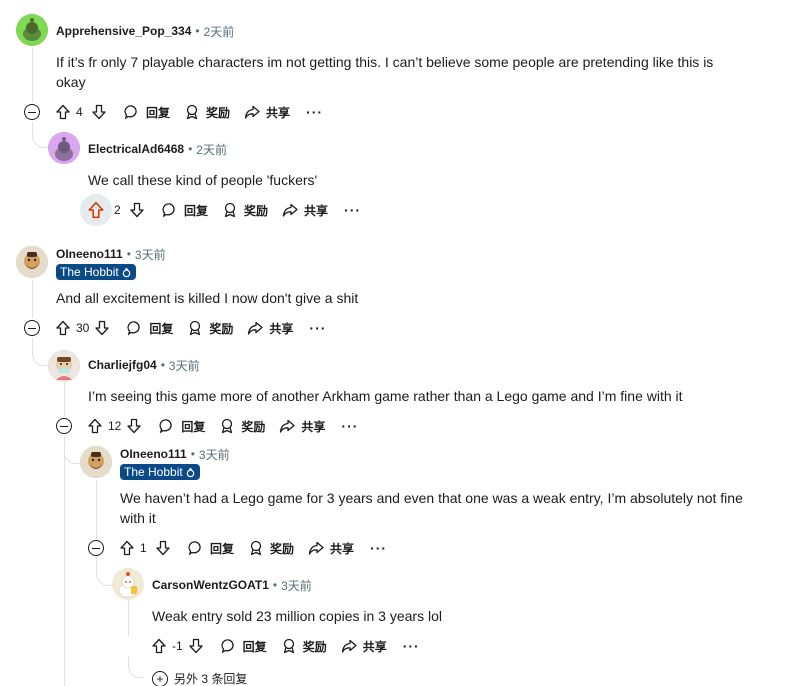  I want to click on vote-score: -1, so click(177, 646).